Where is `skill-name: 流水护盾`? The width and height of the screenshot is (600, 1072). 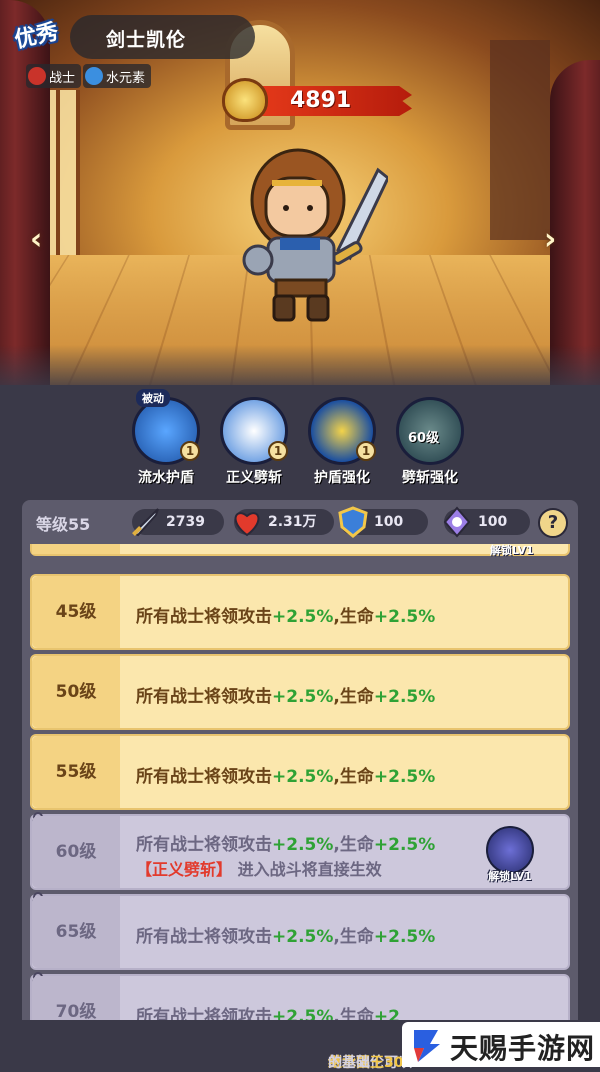
skill-name: 流水护盾 is located at coordinates (166, 478).